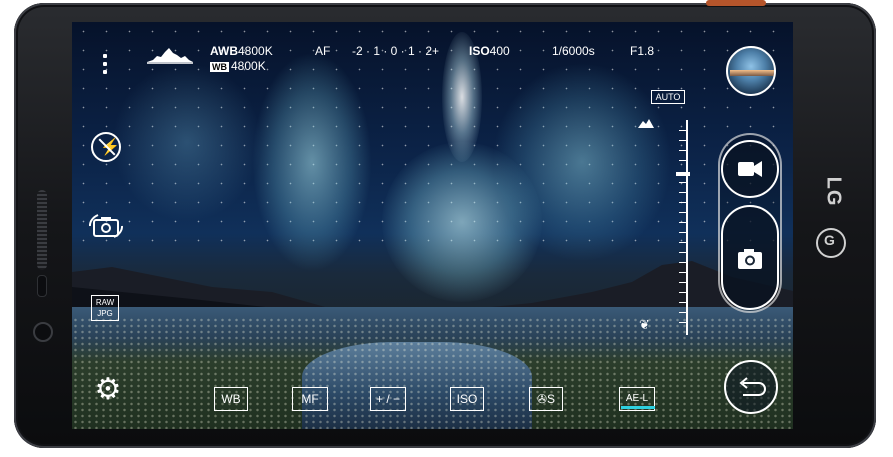 This screenshot has width=893, height=457. I want to click on ev-button: + / −, so click(388, 399).